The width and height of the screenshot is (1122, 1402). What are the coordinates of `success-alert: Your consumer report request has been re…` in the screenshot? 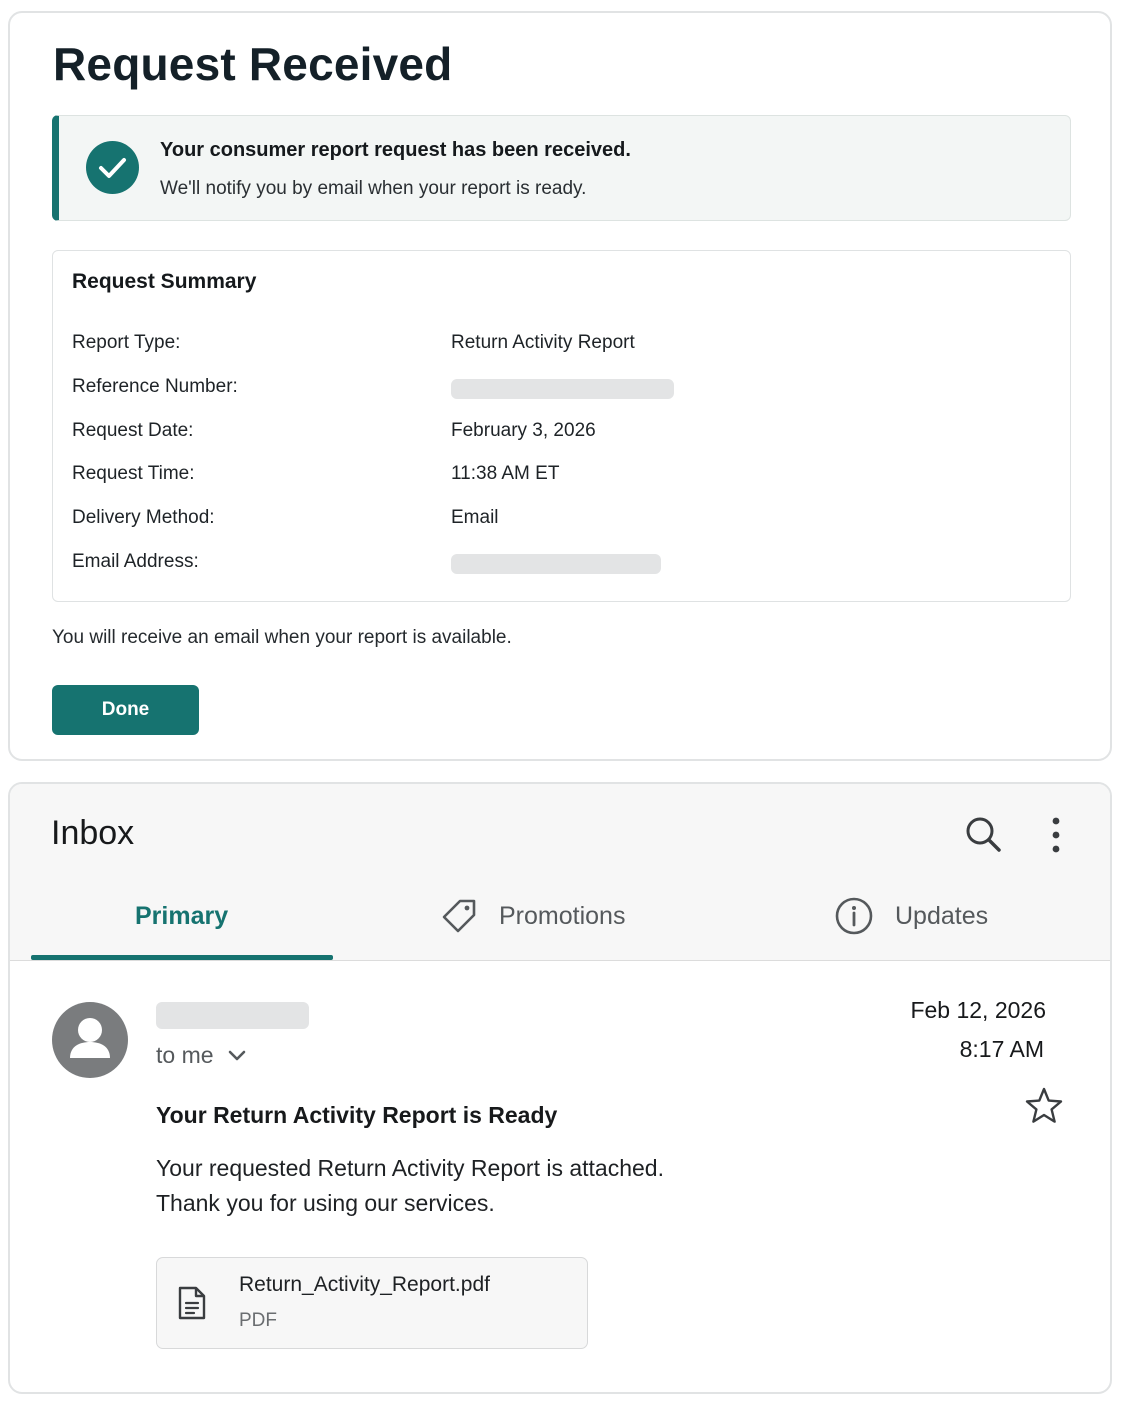 It's located at (561, 168).